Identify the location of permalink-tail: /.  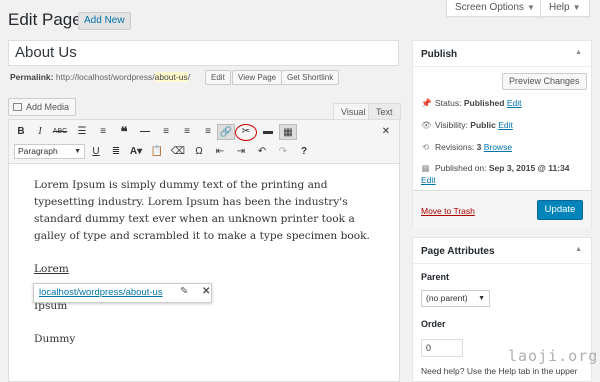
(189, 77).